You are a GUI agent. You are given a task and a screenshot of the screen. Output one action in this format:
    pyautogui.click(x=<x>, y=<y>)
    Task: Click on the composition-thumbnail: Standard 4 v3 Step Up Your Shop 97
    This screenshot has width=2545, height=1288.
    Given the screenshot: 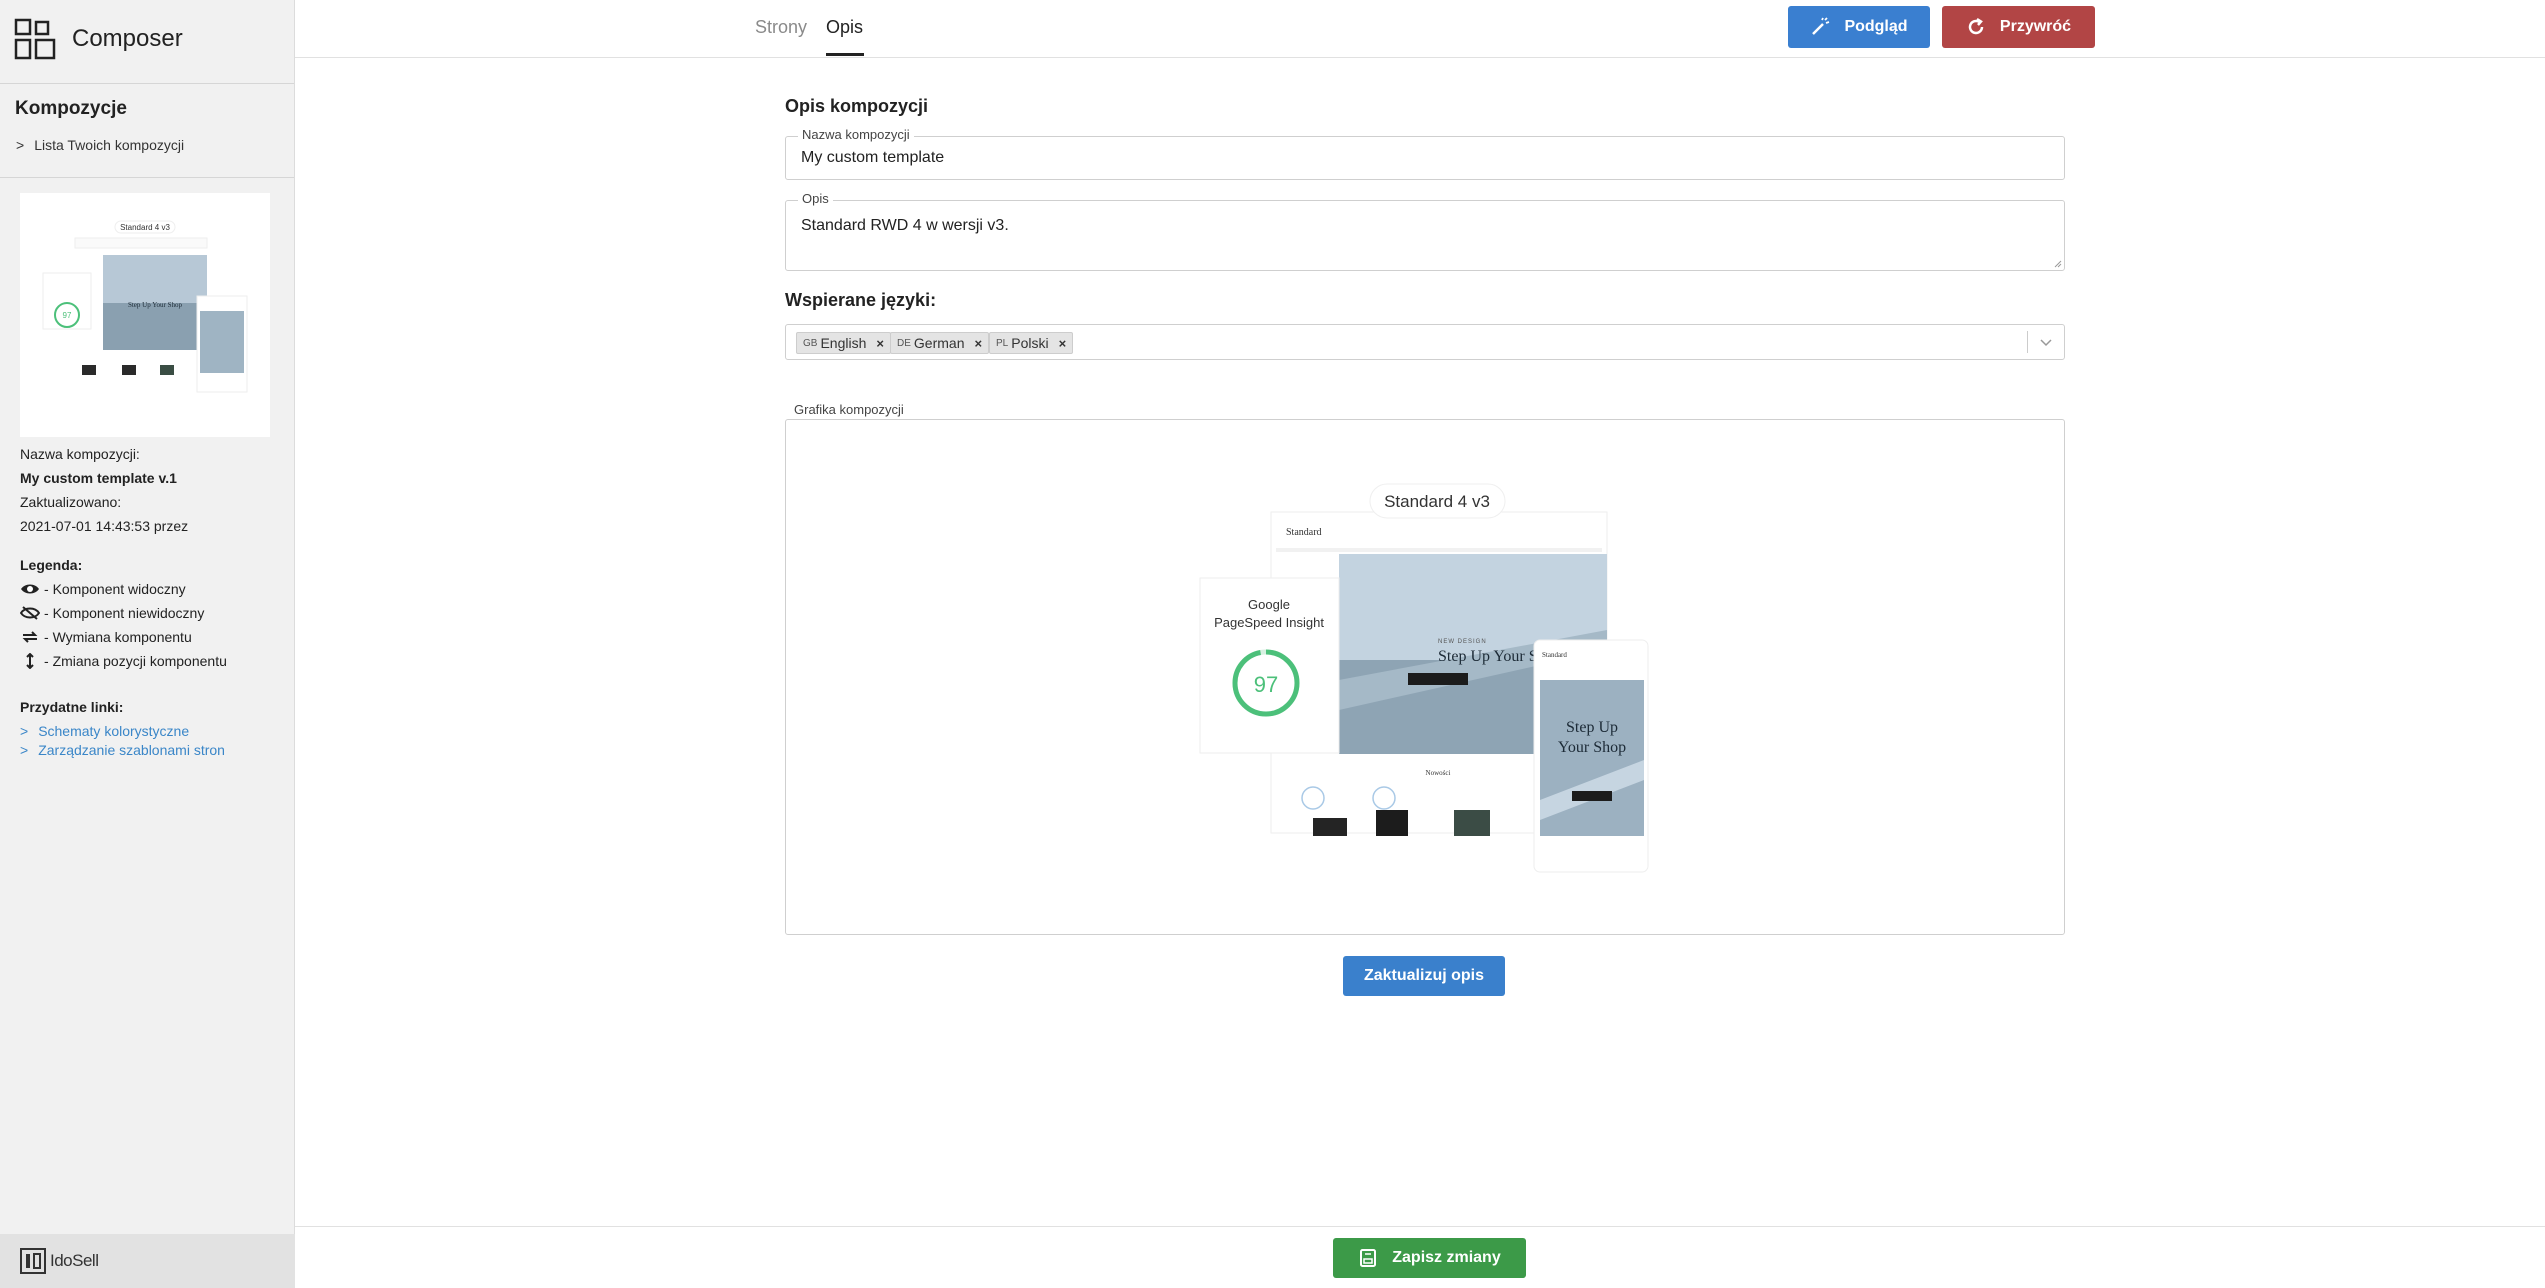 What is the action you would take?
    pyautogui.click(x=145, y=315)
    